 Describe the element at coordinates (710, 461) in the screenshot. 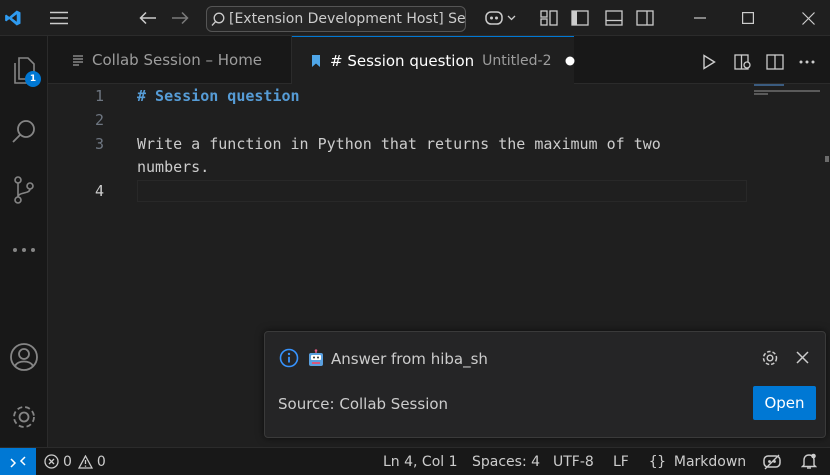

I see `language-label: Markdown` at that location.